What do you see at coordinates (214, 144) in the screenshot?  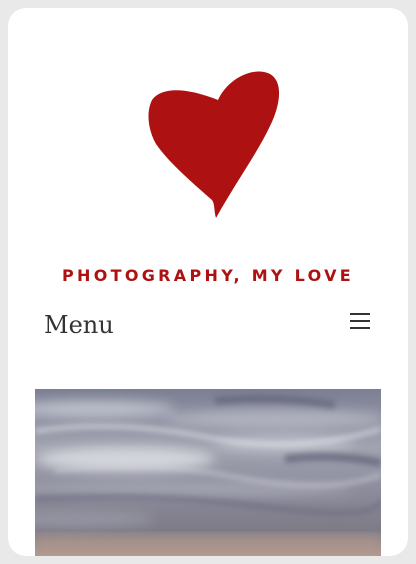 I see `heart-icon` at bounding box center [214, 144].